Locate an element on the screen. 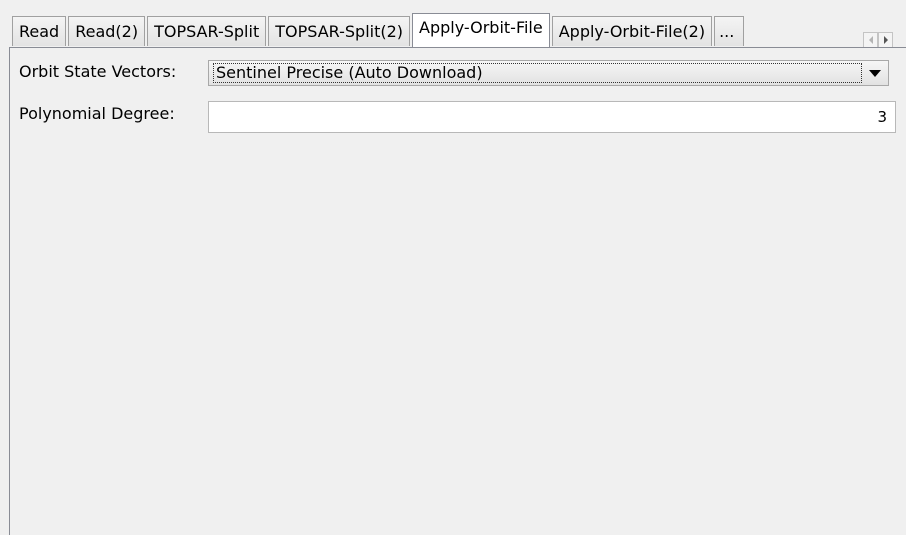  tab-label: Apply-Orbit-File(2) is located at coordinates (632, 31).